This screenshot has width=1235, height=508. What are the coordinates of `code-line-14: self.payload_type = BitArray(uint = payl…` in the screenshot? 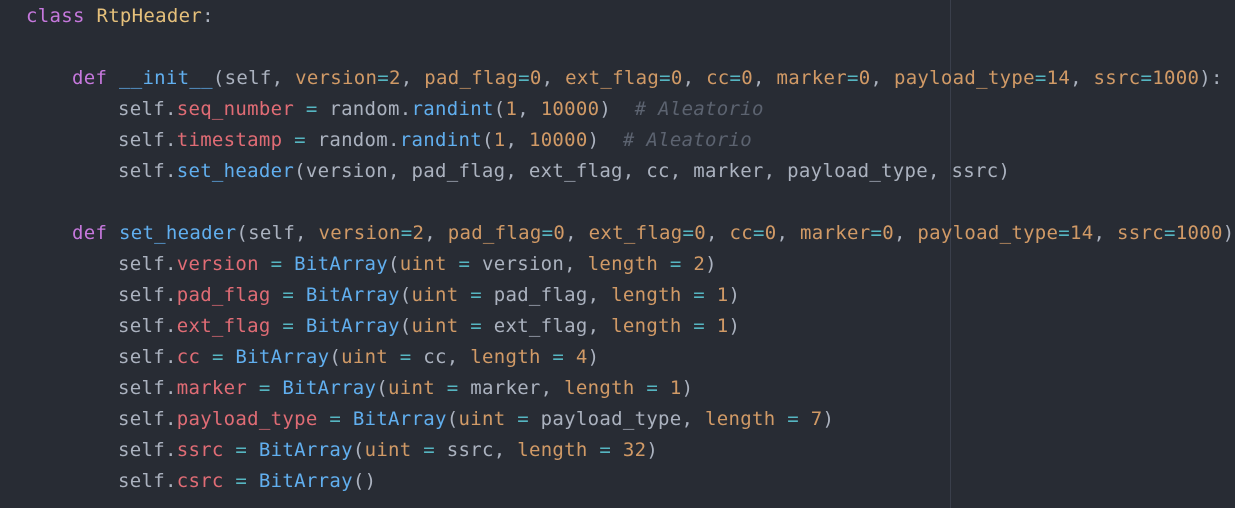 It's located at (630, 419).